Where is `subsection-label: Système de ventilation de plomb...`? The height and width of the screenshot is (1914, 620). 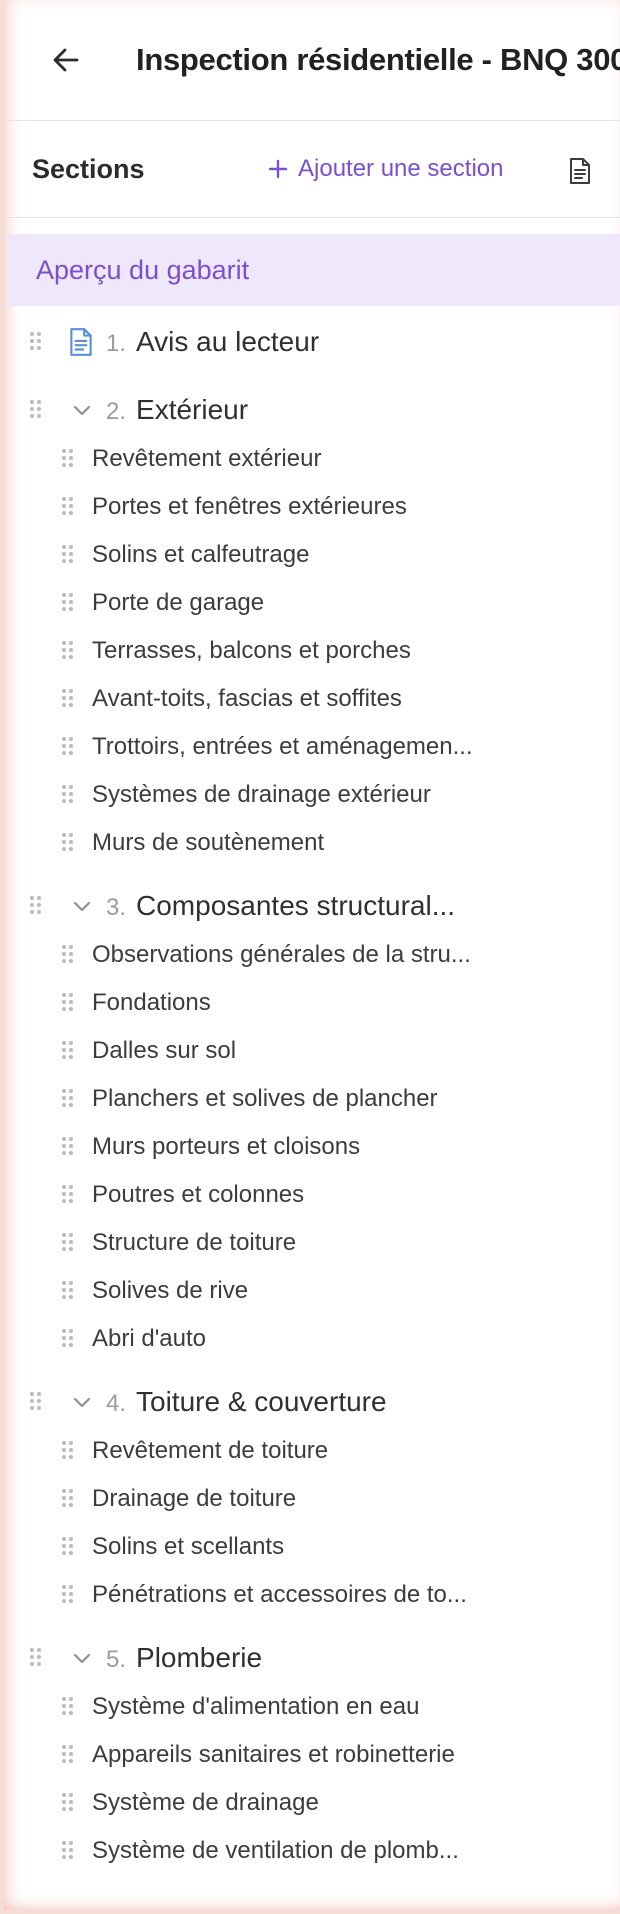
subsection-label: Système de ventilation de plomb... is located at coordinates (275, 1850).